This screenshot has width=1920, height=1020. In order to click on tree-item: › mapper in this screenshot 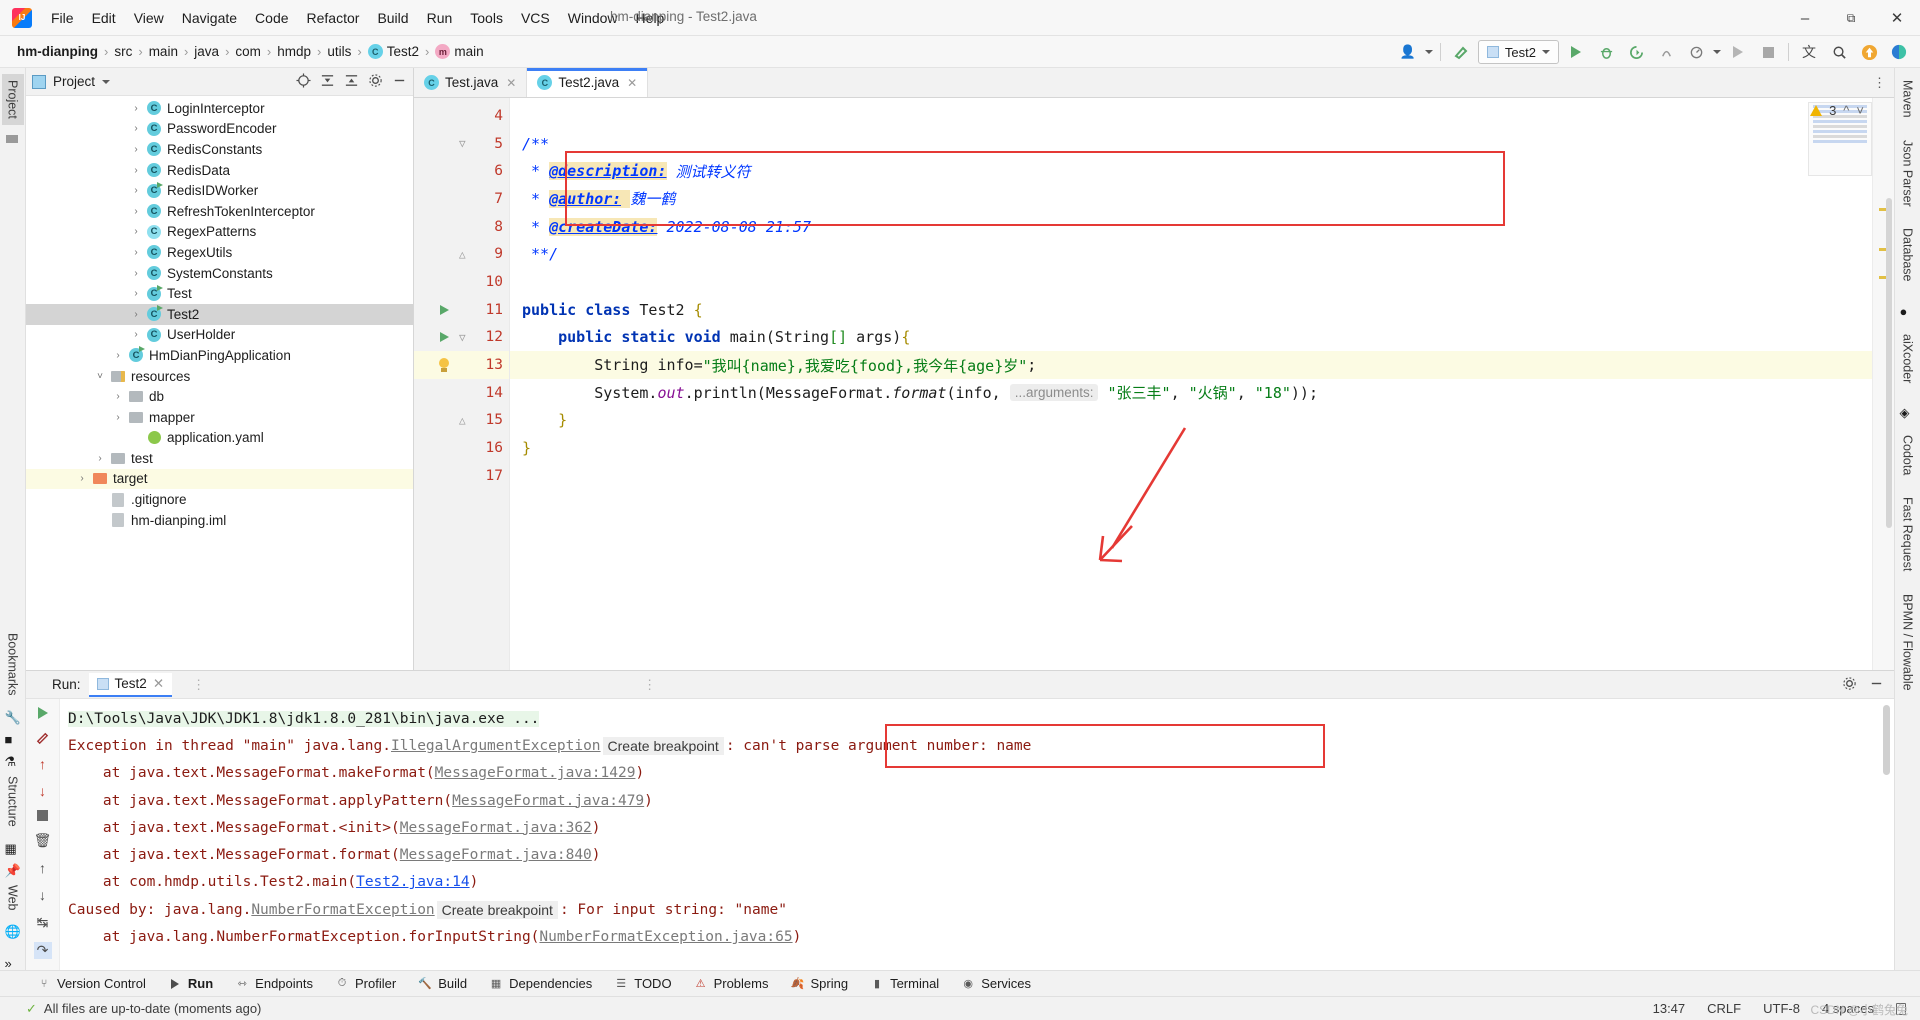, I will do `click(219, 417)`.